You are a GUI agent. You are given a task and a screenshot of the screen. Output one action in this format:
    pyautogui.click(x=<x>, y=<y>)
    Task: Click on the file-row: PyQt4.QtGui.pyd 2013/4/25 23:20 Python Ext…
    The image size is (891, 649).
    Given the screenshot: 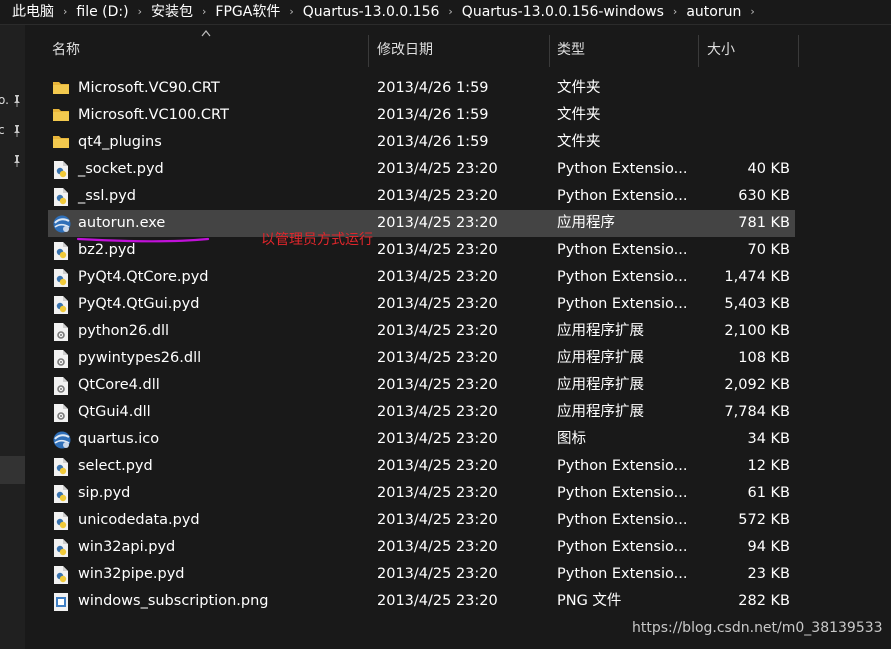 What is the action you would take?
    pyautogui.click(x=458, y=304)
    